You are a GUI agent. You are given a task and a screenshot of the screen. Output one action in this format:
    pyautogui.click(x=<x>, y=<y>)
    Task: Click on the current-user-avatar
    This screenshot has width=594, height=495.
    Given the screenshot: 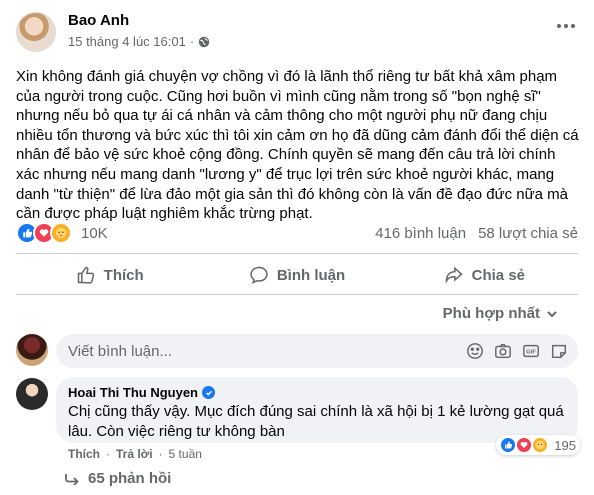 What is the action you would take?
    pyautogui.click(x=32, y=350)
    